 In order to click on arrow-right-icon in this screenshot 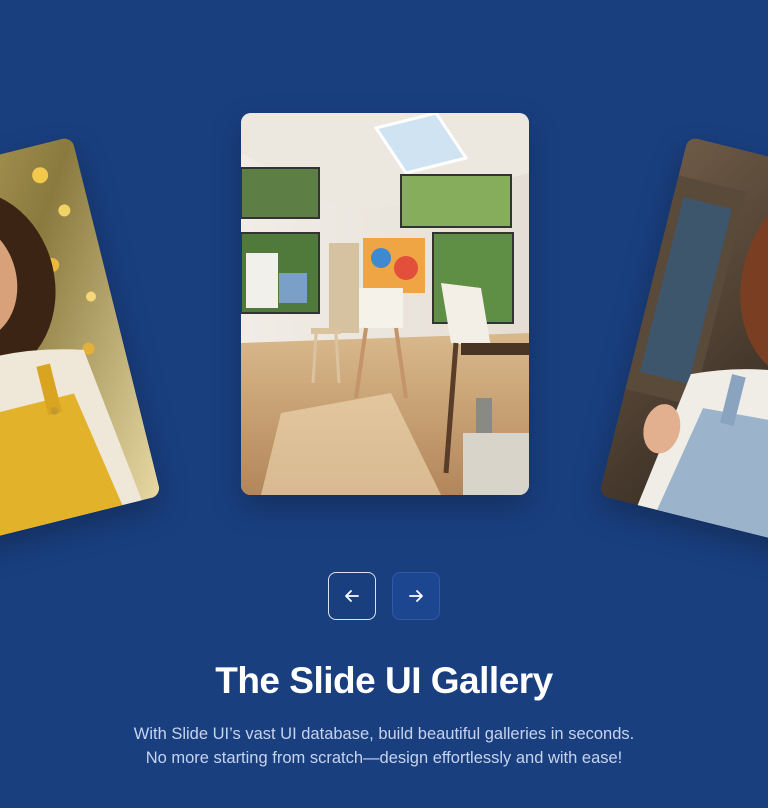, I will do `click(416, 596)`.